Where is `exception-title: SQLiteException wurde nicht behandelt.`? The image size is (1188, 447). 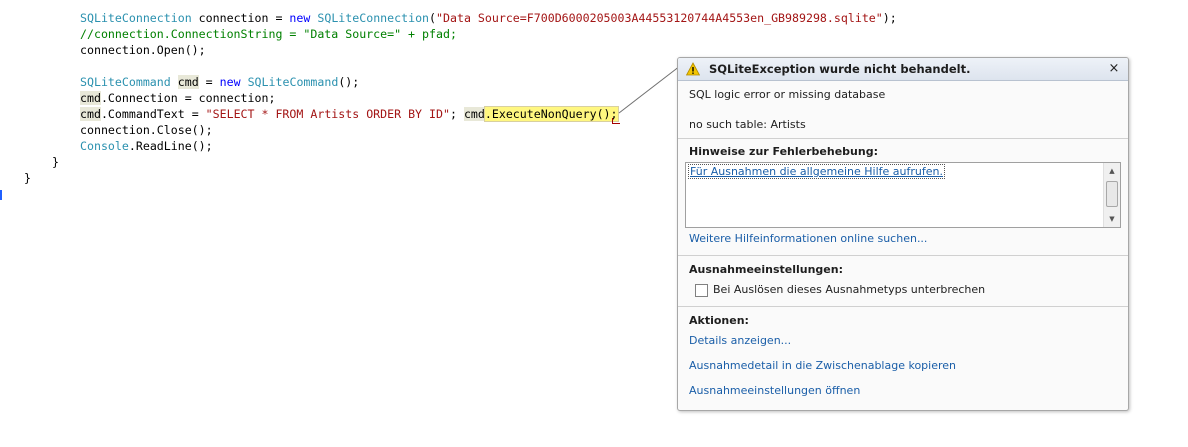 exception-title: SQLiteException wurde nicht behandelt. is located at coordinates (840, 69).